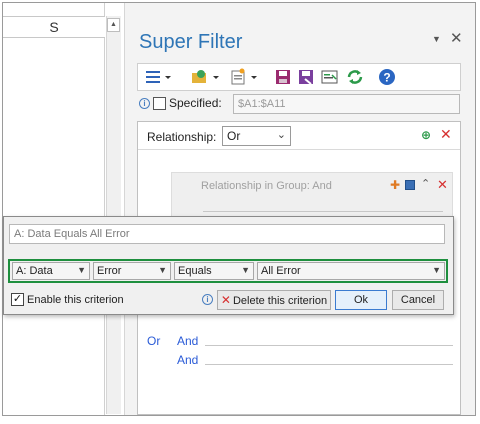 The width and height of the screenshot is (480, 424). Describe the element at coordinates (245, 77) in the screenshot. I see `new-scenario-icon` at that location.